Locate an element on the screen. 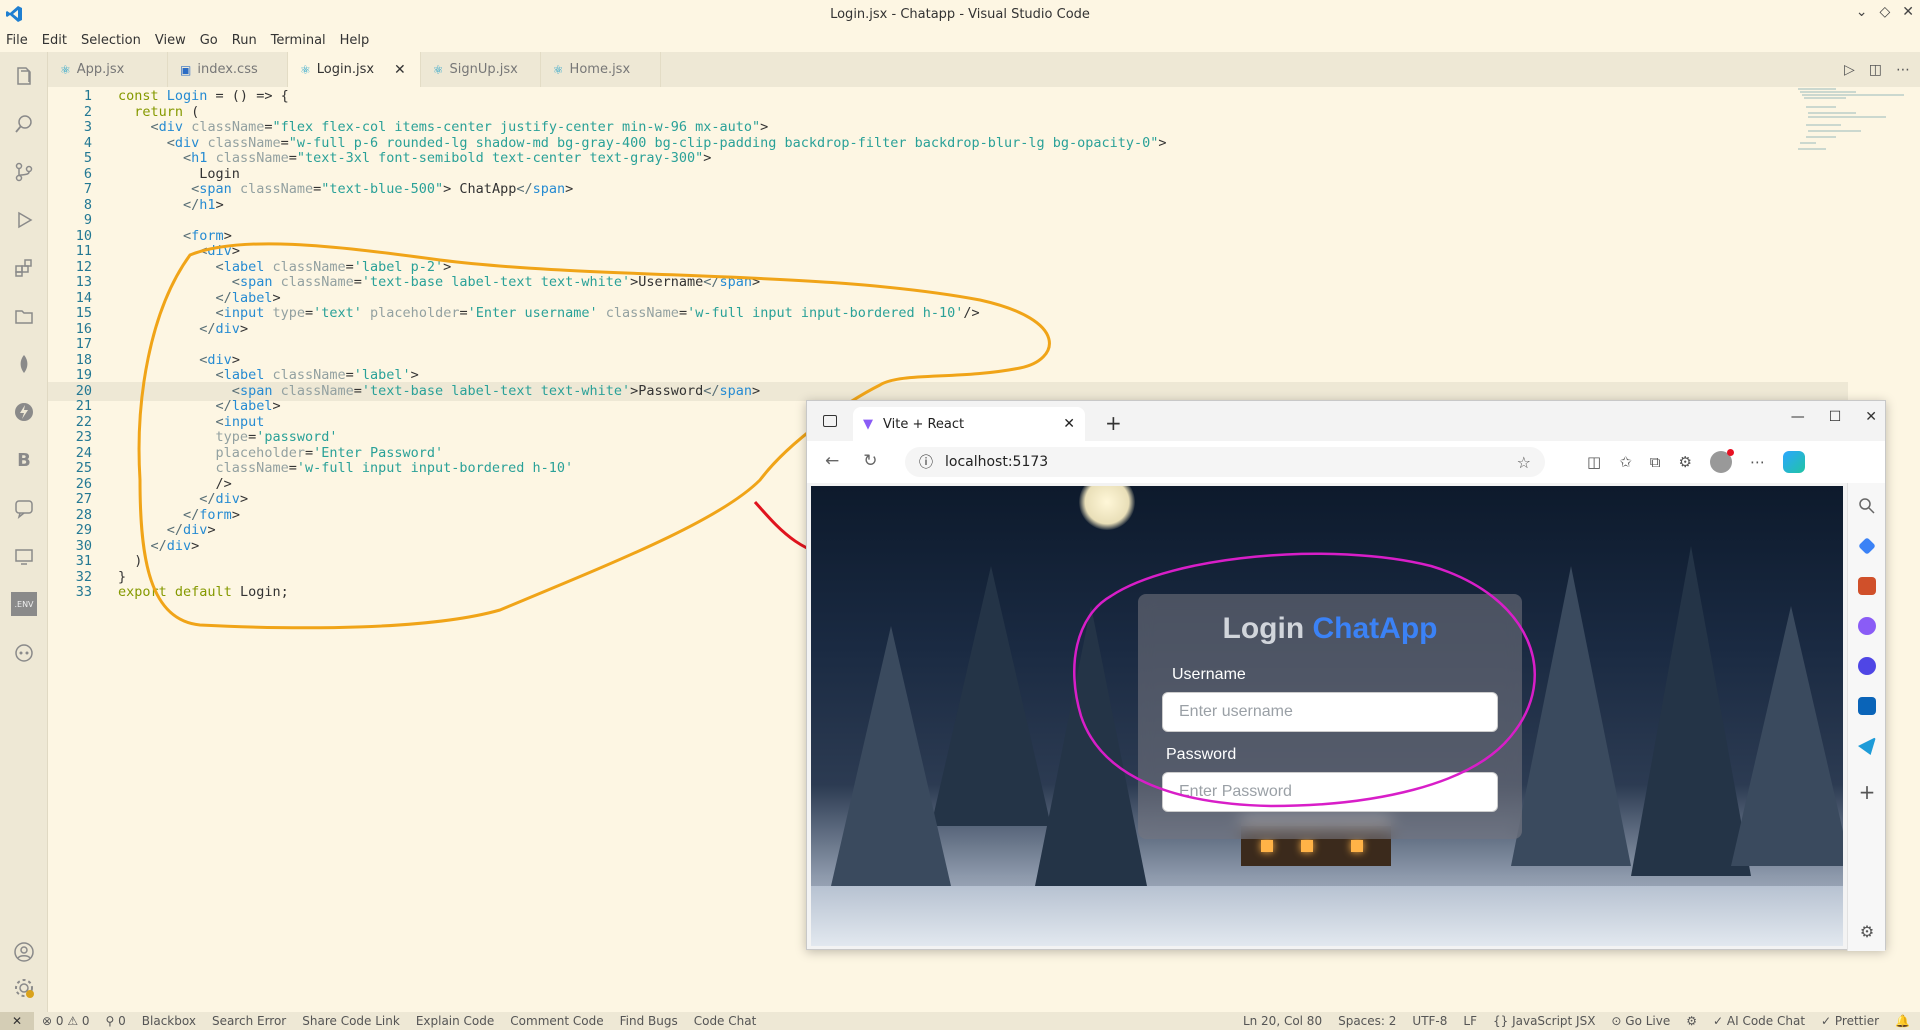  add-icon: + is located at coordinates (1867, 792).